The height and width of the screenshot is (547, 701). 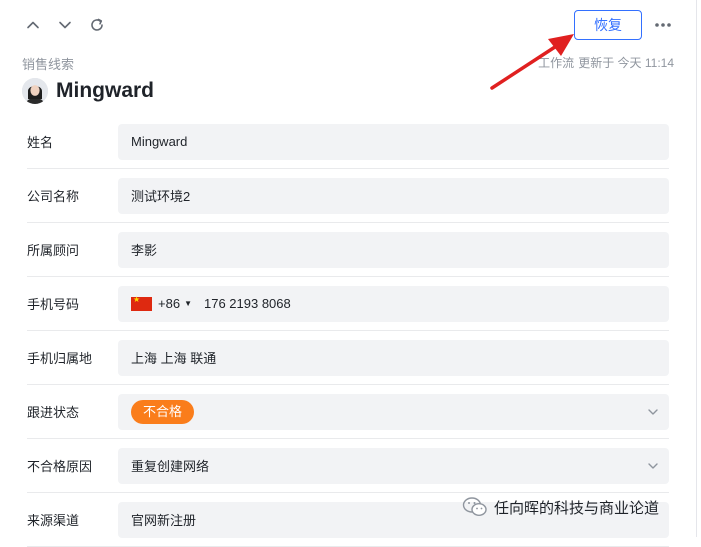 What do you see at coordinates (608, 25) in the screenshot?
I see `restore-button: 恢复` at bounding box center [608, 25].